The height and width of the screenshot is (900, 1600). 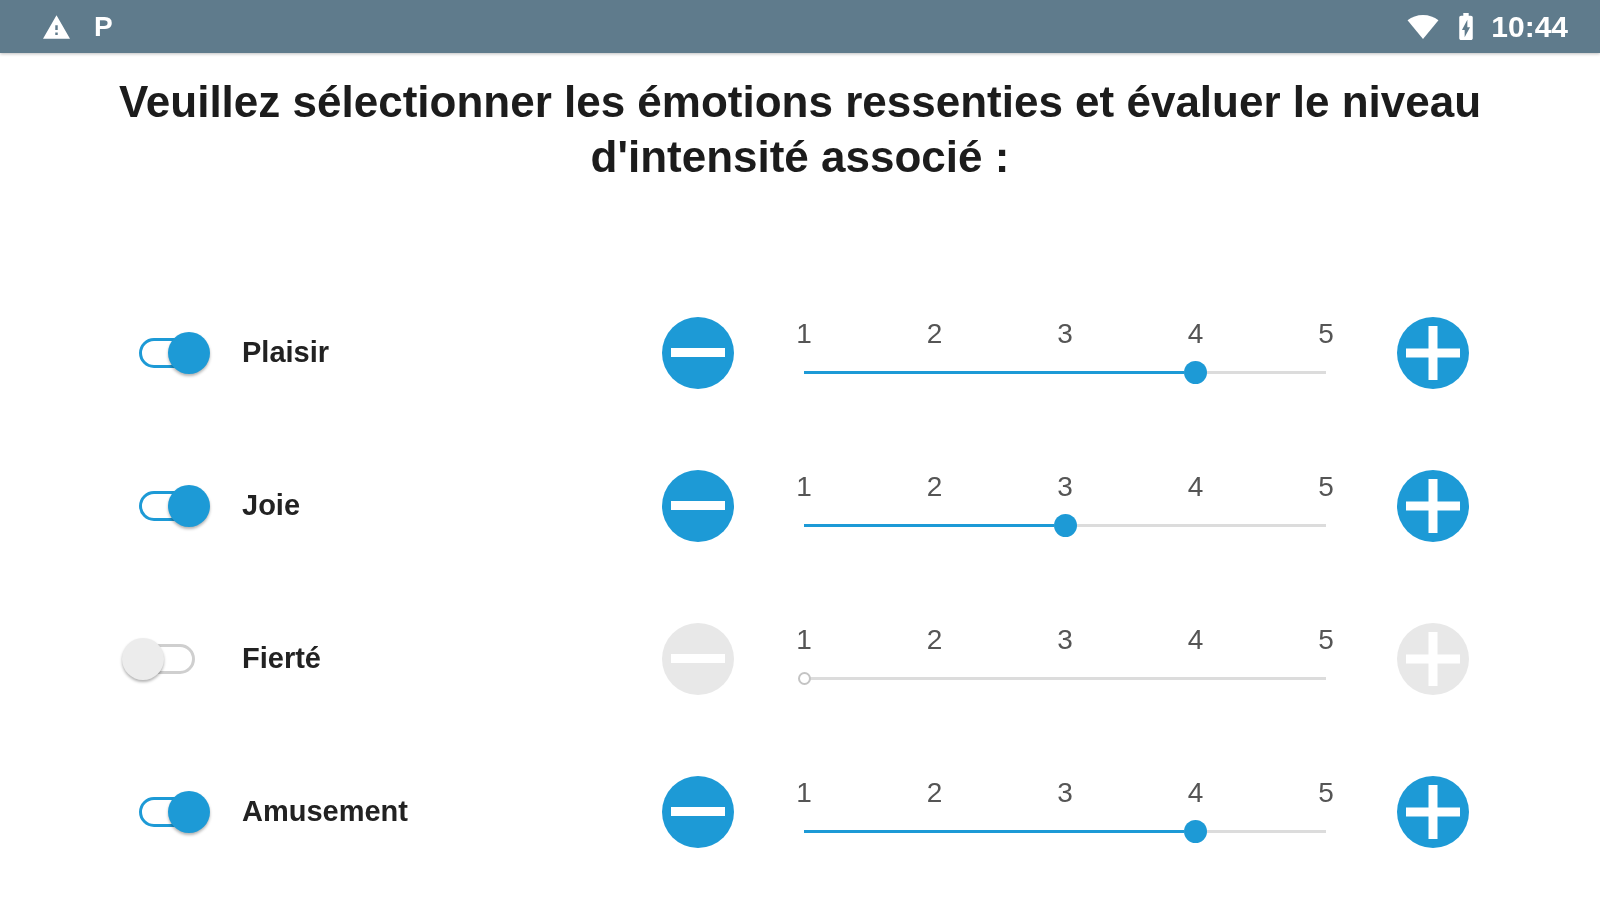 I want to click on emotion-label: Fierté, so click(x=282, y=658).